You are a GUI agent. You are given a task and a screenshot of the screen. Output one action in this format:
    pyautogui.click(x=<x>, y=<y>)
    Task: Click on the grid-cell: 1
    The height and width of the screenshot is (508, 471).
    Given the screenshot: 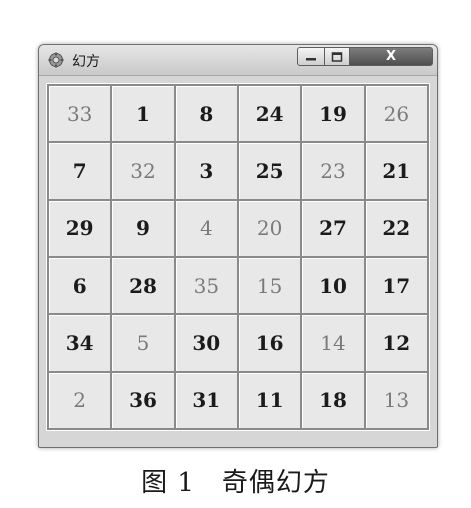 What is the action you would take?
    pyautogui.click(x=143, y=114)
    